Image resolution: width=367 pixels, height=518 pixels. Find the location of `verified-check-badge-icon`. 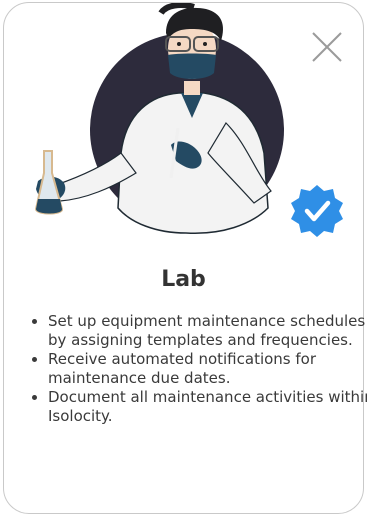

verified-check-badge-icon is located at coordinates (317, 211).